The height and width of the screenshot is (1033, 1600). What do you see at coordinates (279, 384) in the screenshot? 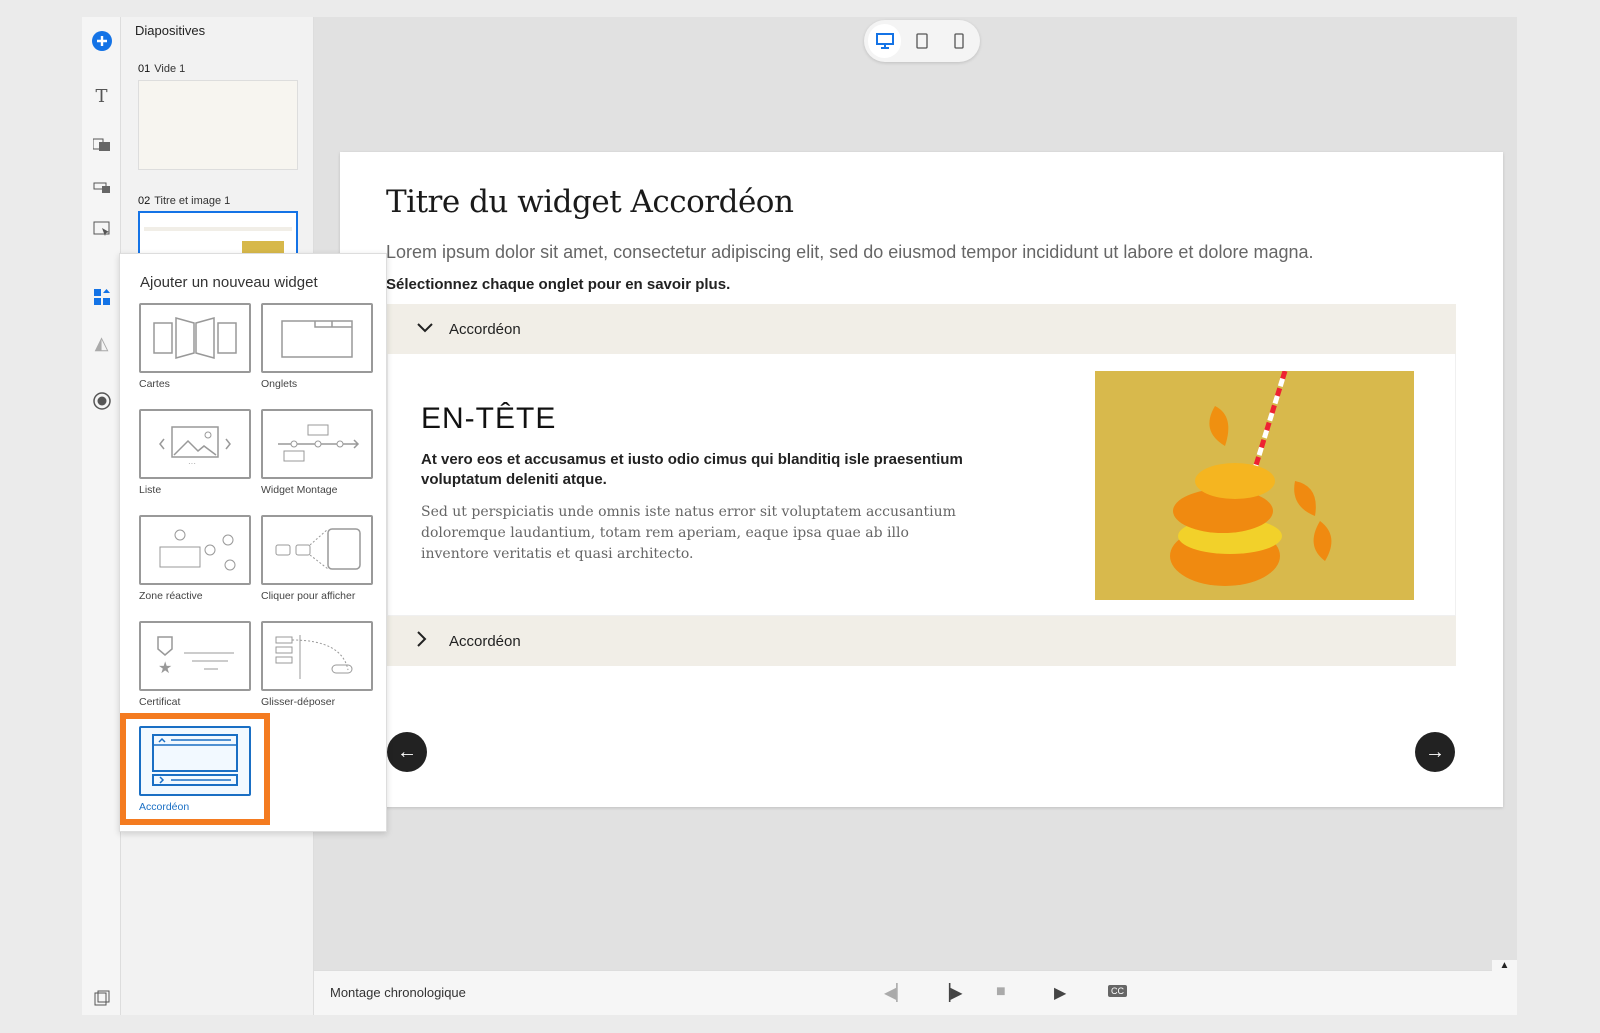
I see `widget-label: Onglets` at bounding box center [279, 384].